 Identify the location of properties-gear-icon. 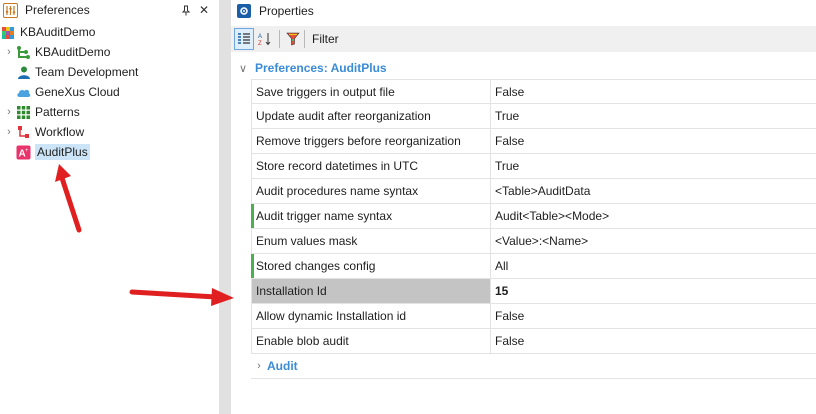
(244, 10).